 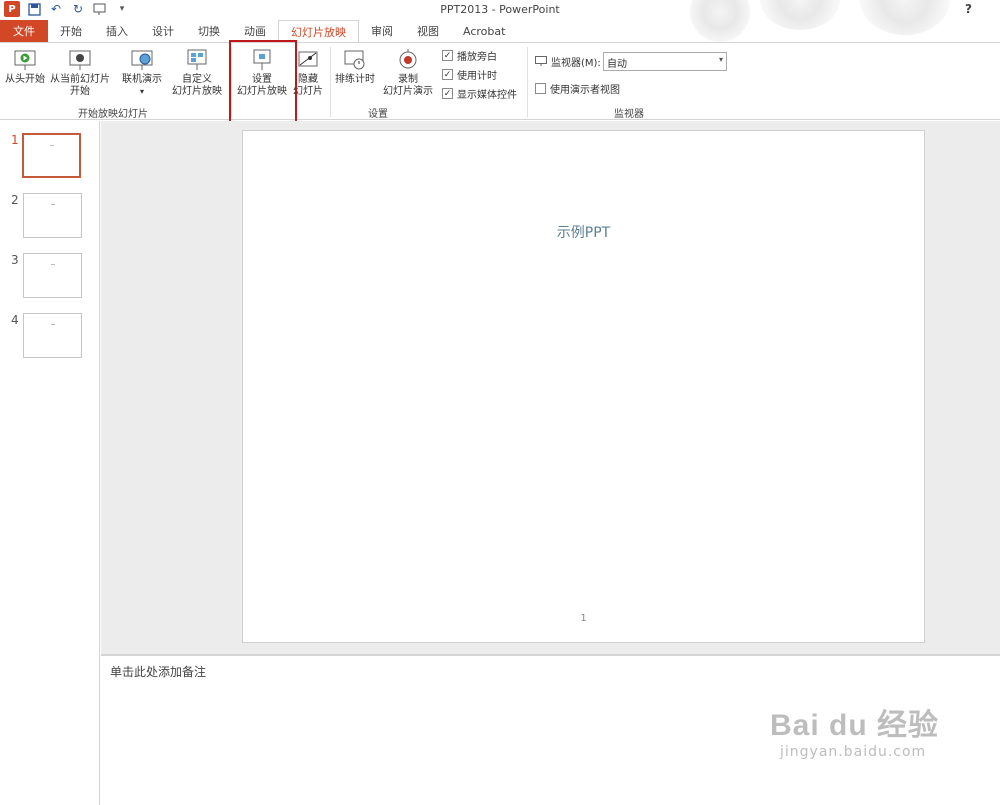 What do you see at coordinates (408, 73) in the screenshot?
I see `record-slide-show-button: 录制 幻灯片演示` at bounding box center [408, 73].